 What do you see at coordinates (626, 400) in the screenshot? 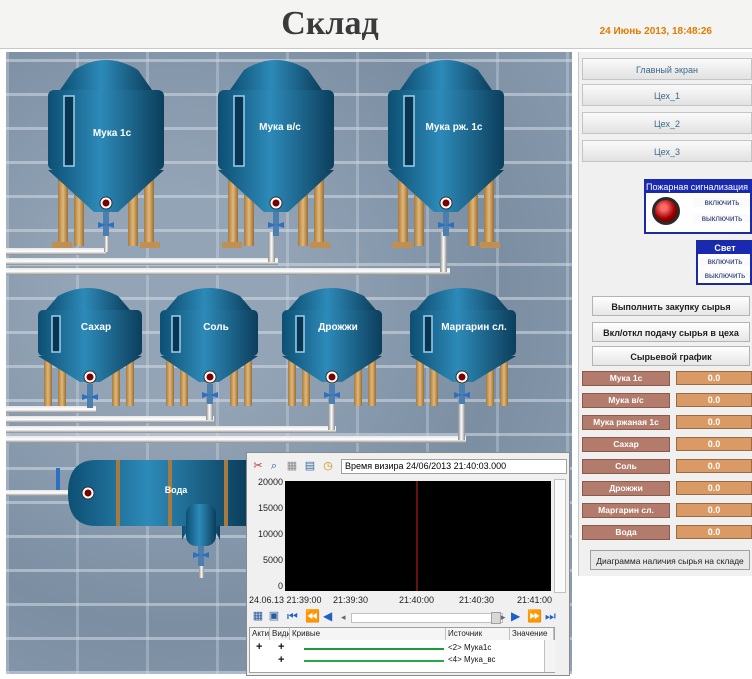
I see `material-label: Мука в/с` at bounding box center [626, 400].